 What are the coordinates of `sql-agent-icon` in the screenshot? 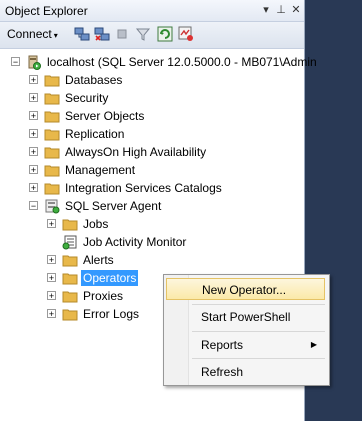 It's located at (52, 206).